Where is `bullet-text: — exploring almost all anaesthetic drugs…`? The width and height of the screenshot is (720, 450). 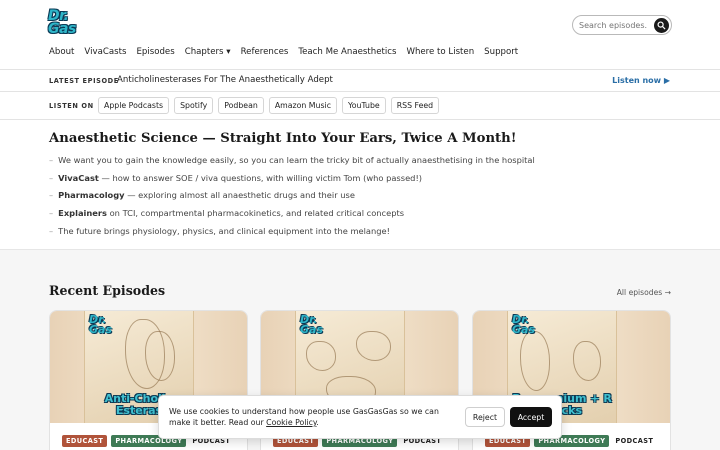 bullet-text: — exploring almost all anaesthetic drugs… is located at coordinates (239, 195).